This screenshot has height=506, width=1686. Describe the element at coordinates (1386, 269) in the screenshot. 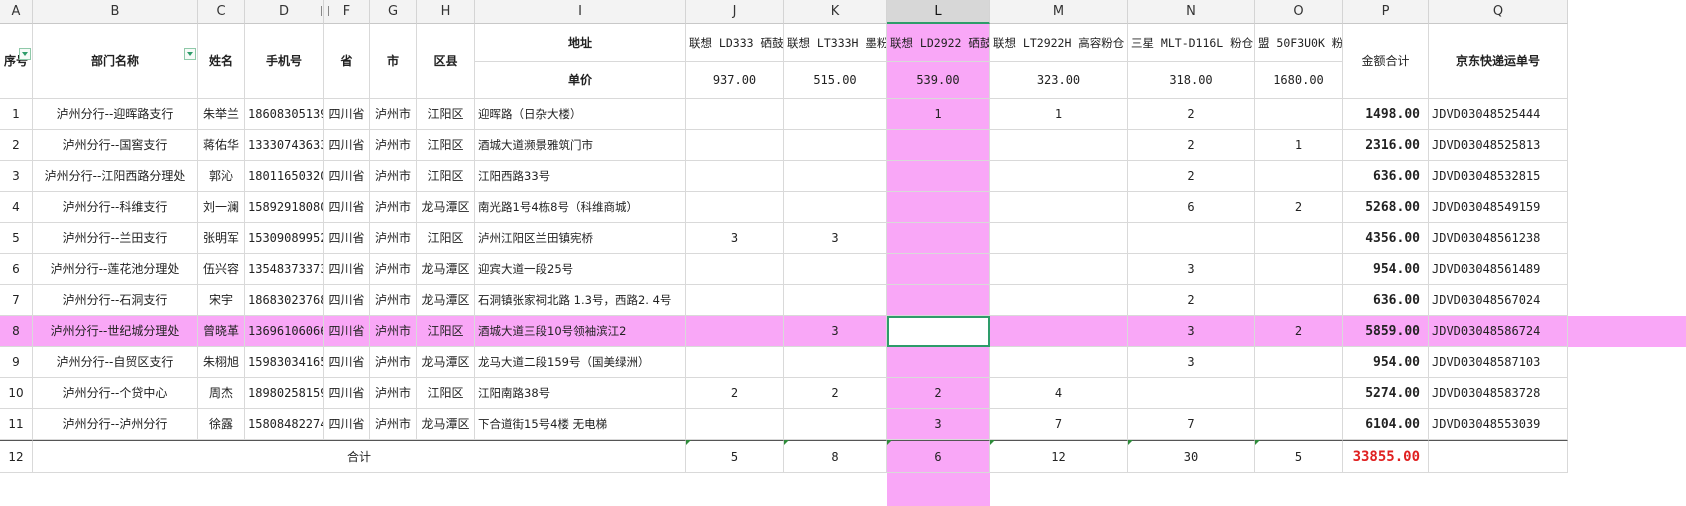

I see `amount-cell: 954.00` at that location.